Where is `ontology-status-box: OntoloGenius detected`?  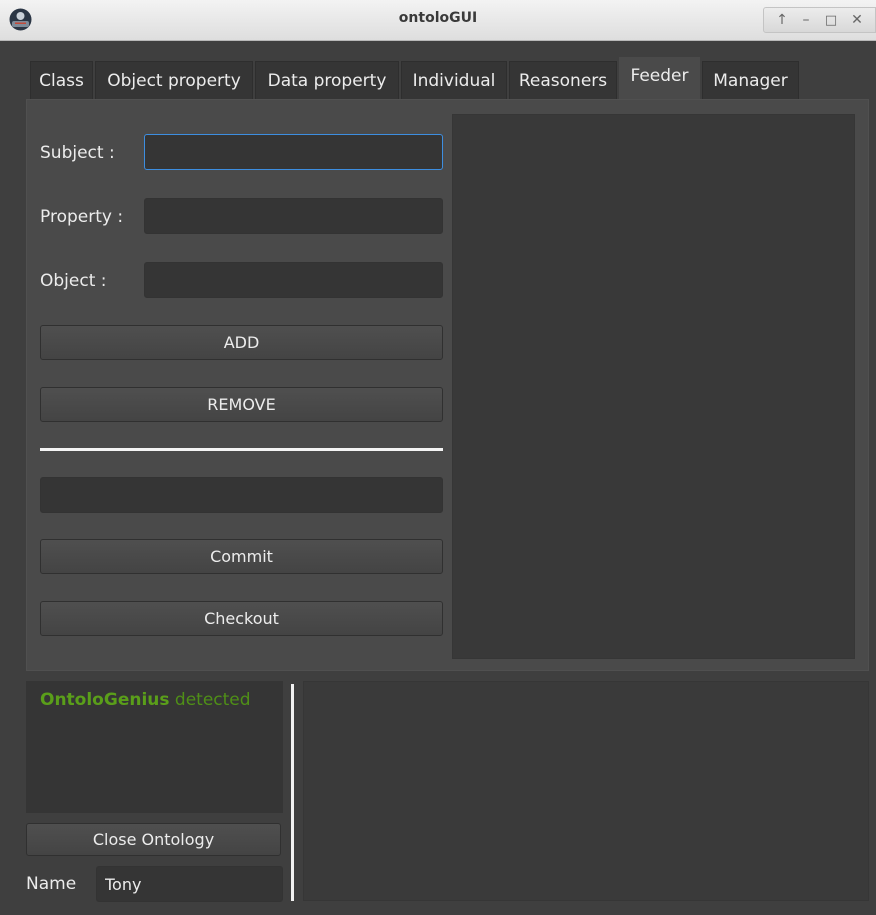 ontology-status-box: OntoloGenius detected is located at coordinates (154, 747).